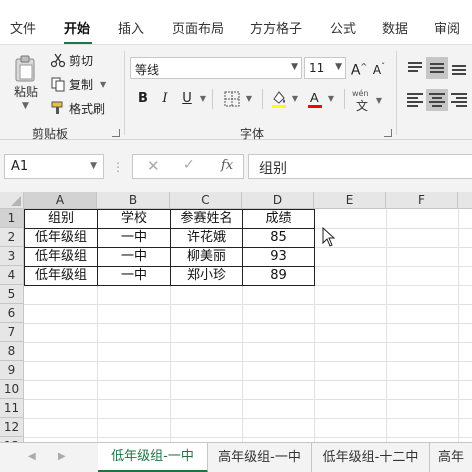  What do you see at coordinates (415, 100) in the screenshot?
I see `align-left-button` at bounding box center [415, 100].